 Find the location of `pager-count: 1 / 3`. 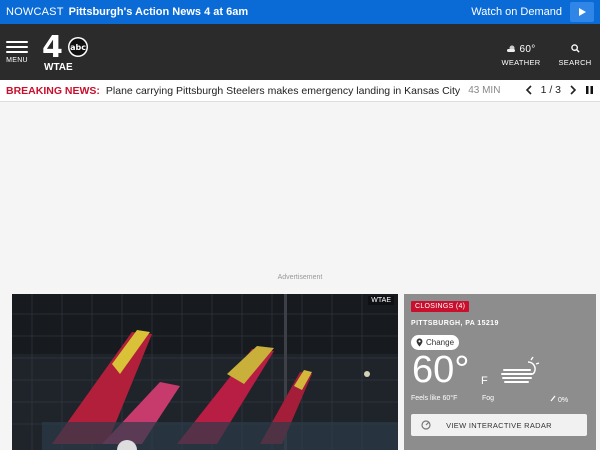

pager-count: 1 / 3 is located at coordinates (550, 90).